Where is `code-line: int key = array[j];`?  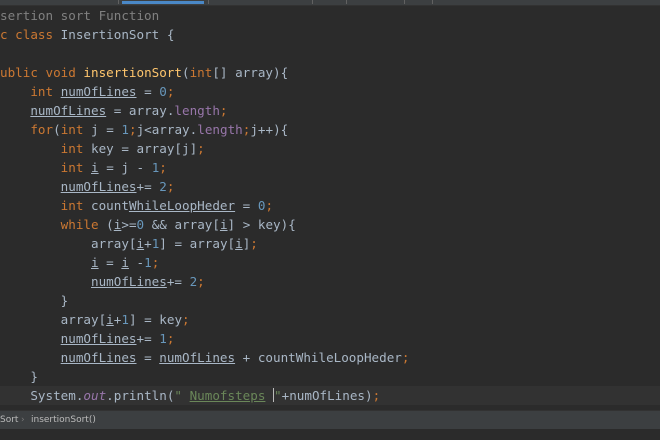
code-line: int key = array[j]; is located at coordinates (102, 148).